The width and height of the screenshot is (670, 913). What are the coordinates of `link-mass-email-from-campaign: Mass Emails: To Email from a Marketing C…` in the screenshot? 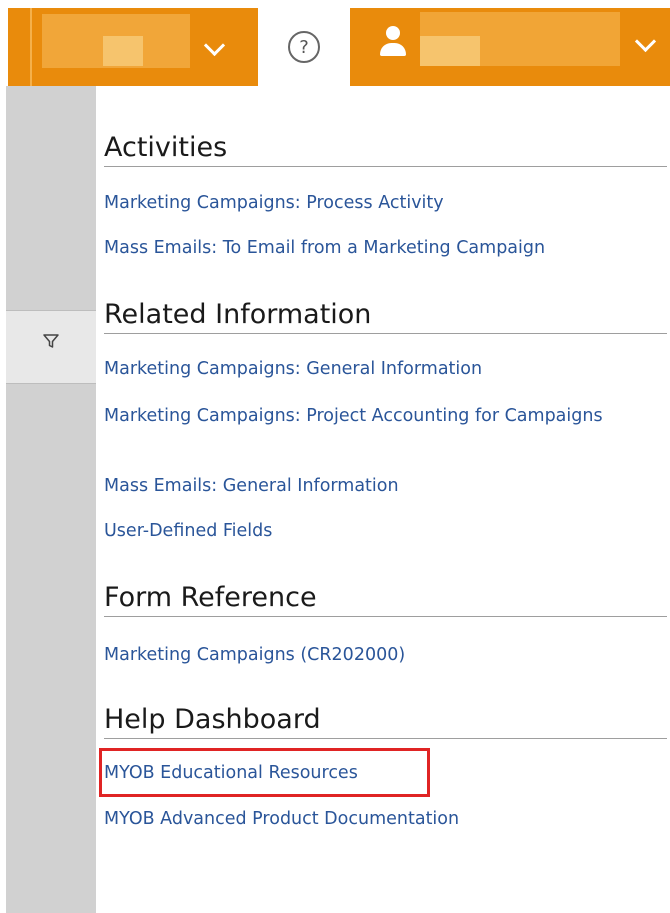 It's located at (324, 248).